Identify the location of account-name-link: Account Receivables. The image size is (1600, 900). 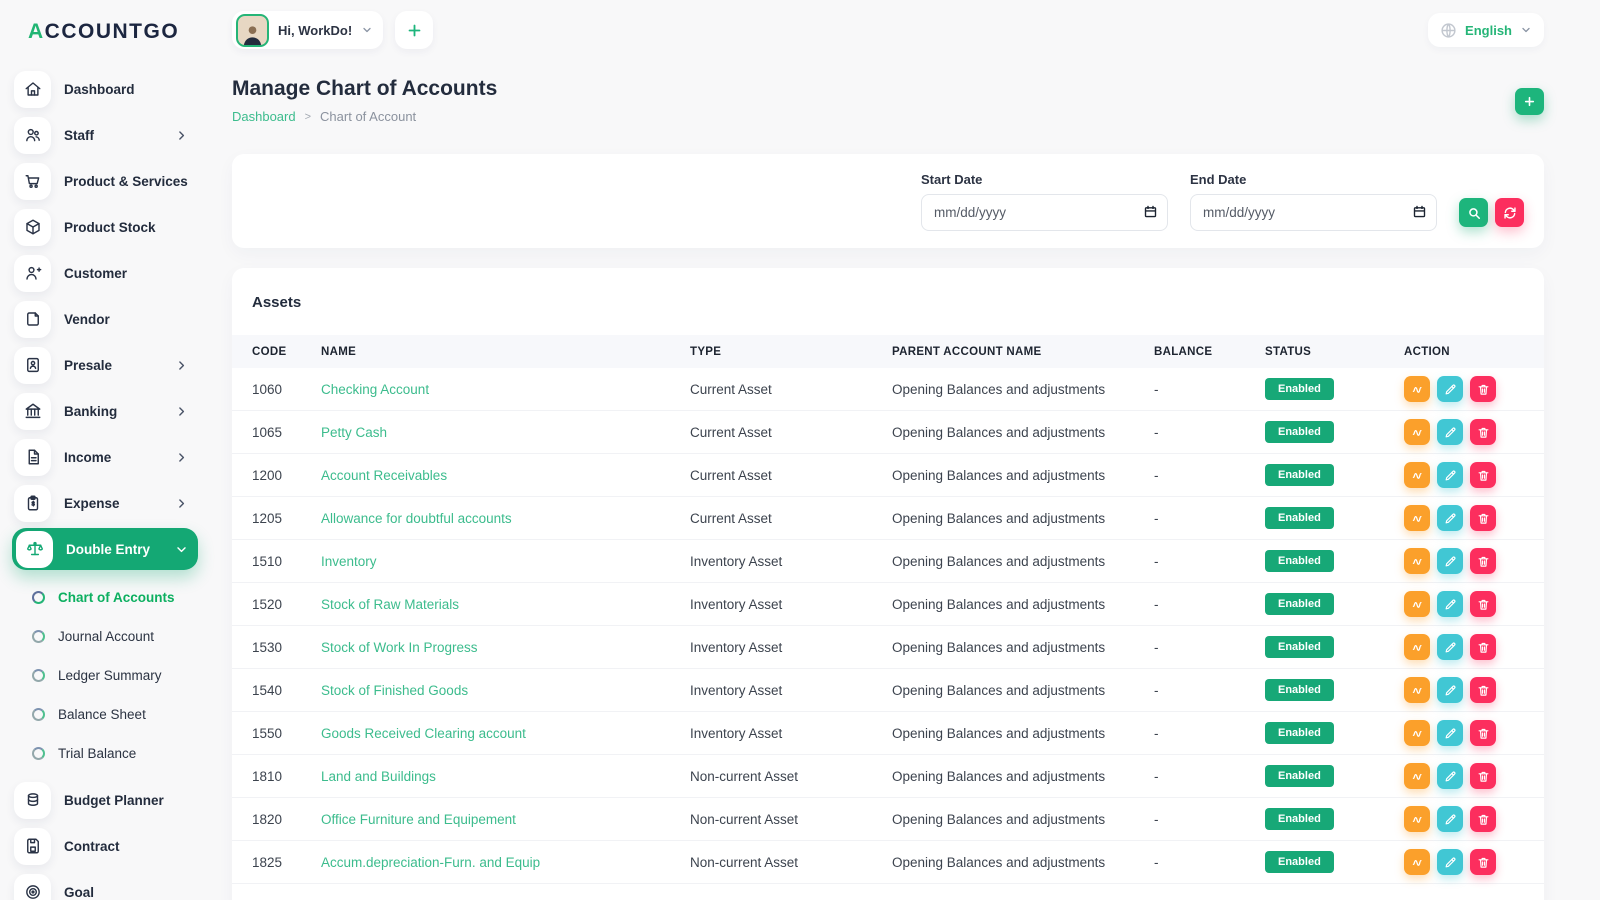
(384, 475).